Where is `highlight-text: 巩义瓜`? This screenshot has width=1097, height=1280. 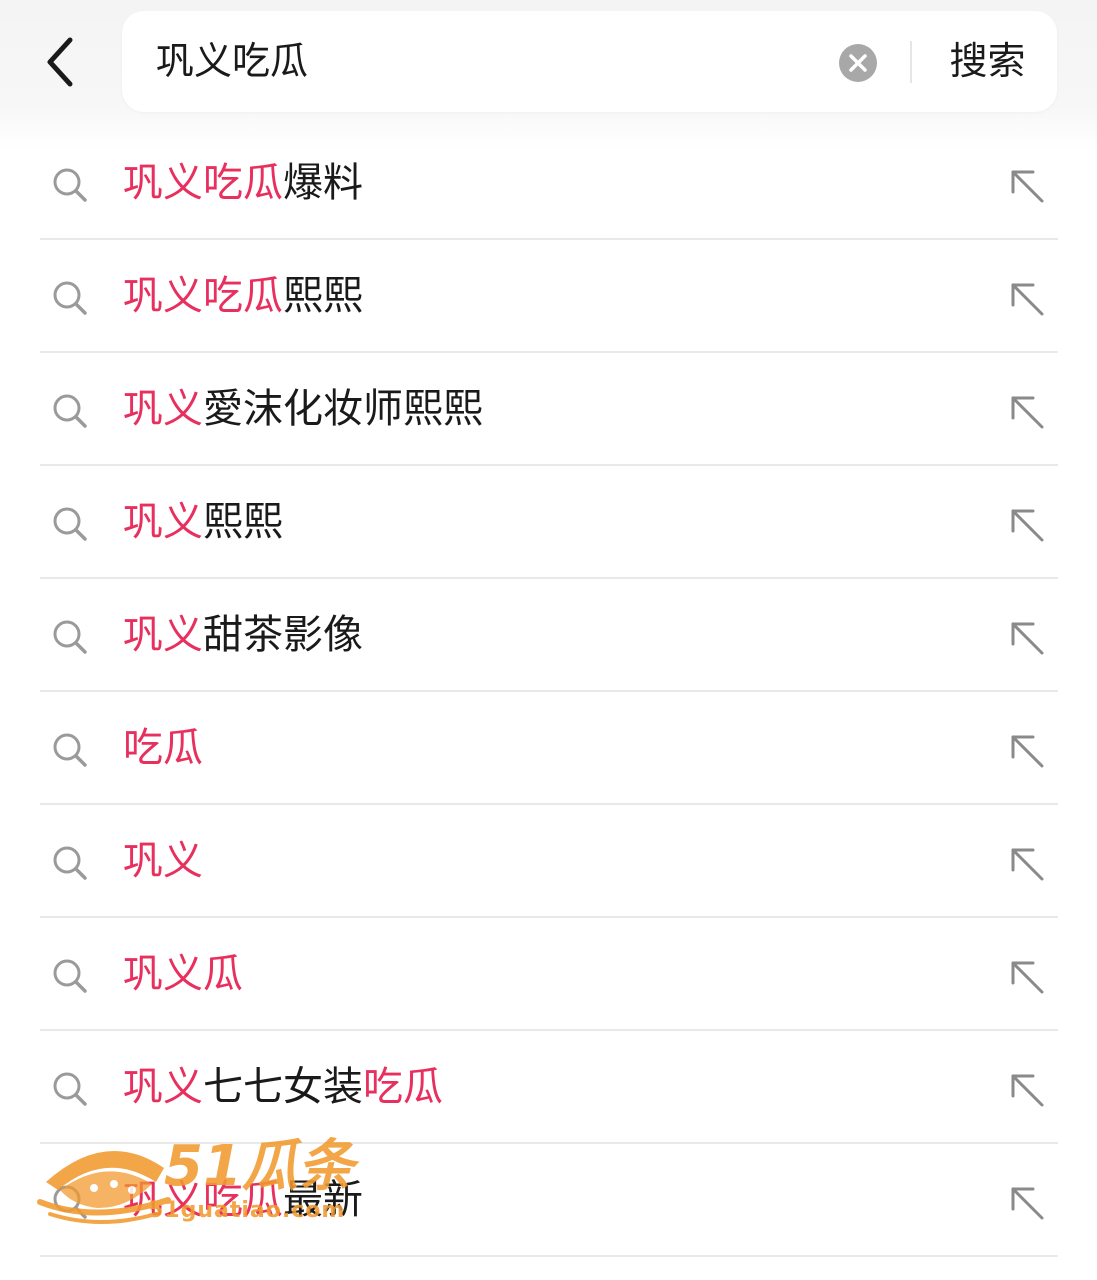
highlight-text: 巩义瓜 is located at coordinates (183, 974).